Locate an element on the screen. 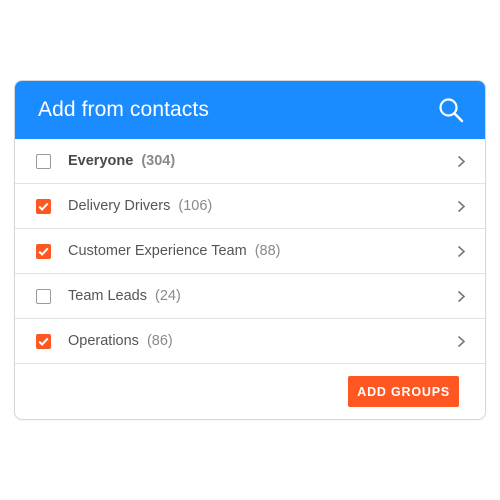 This screenshot has height=500, width=500. dialog-header: Add from contacts is located at coordinates (250, 110).